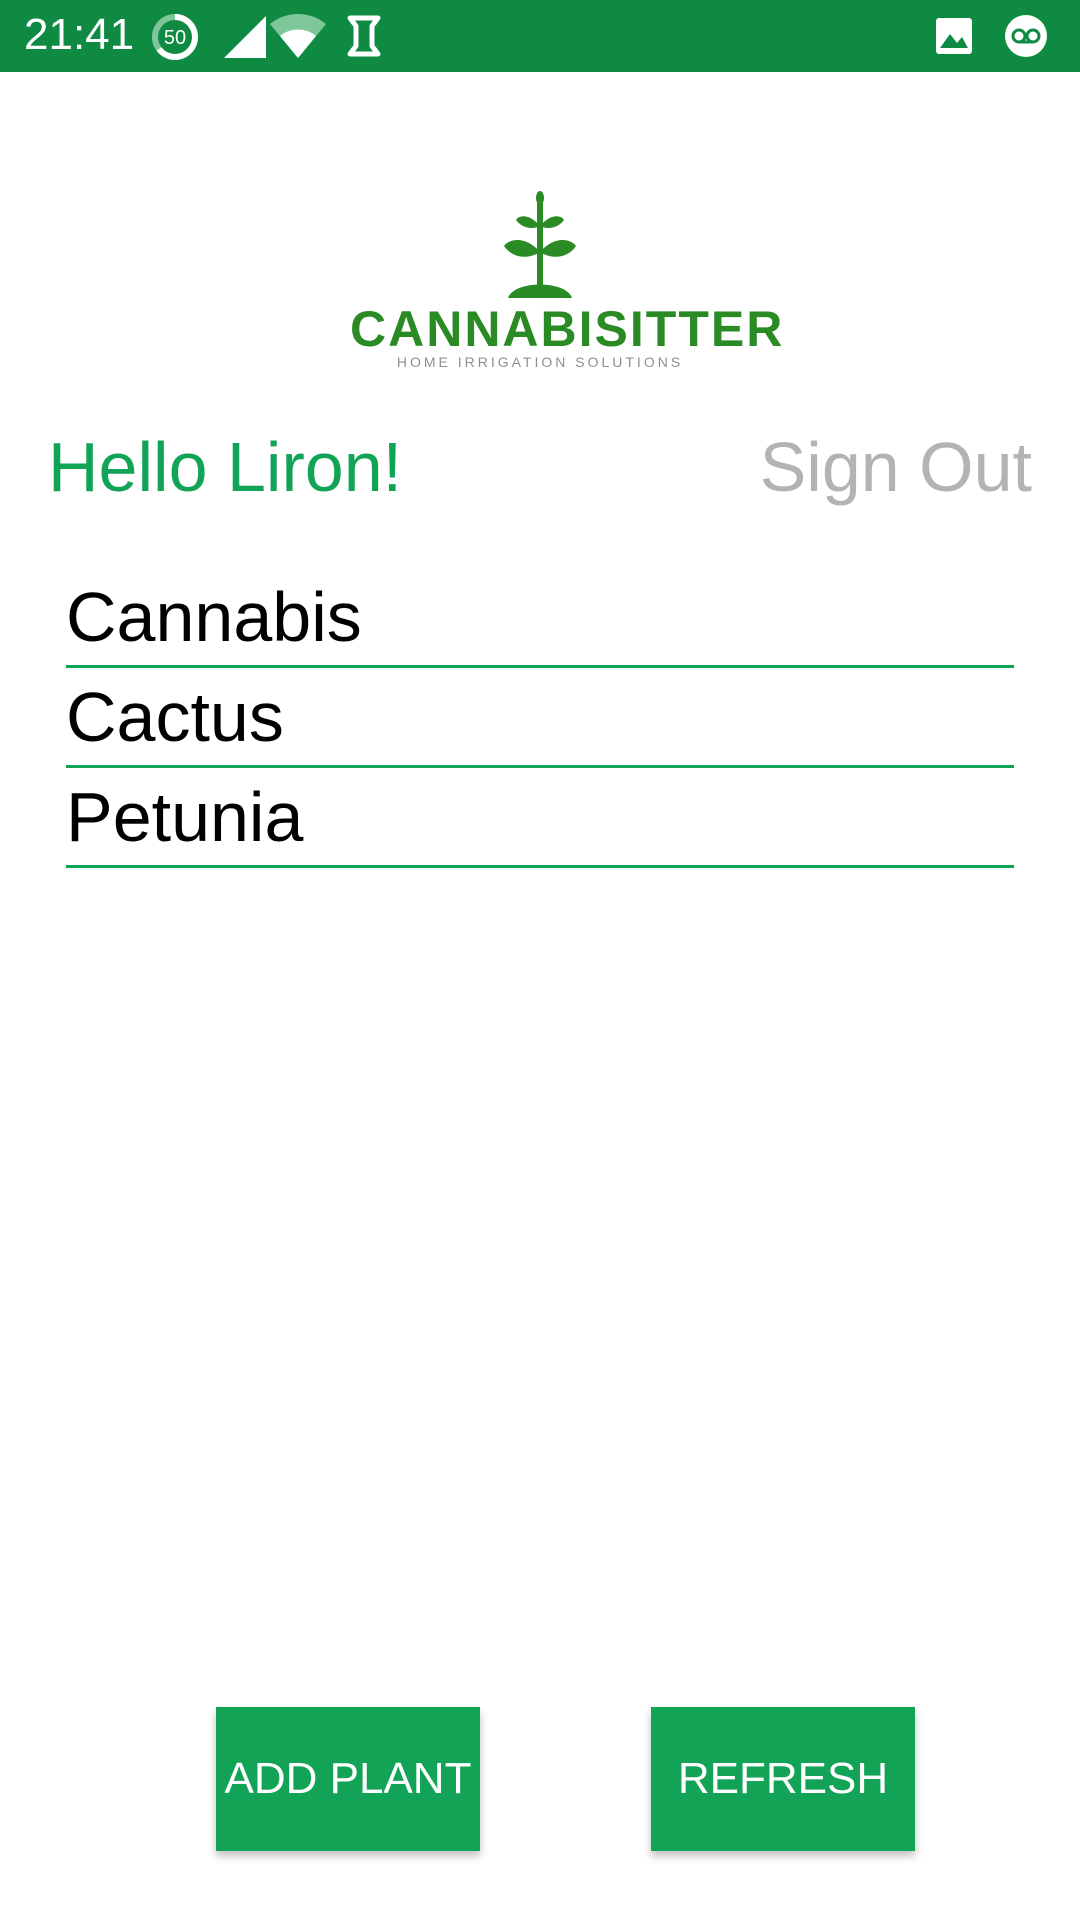 The height and width of the screenshot is (1920, 1080). What do you see at coordinates (79, 34) in the screenshot?
I see `status-time: 21:41` at bounding box center [79, 34].